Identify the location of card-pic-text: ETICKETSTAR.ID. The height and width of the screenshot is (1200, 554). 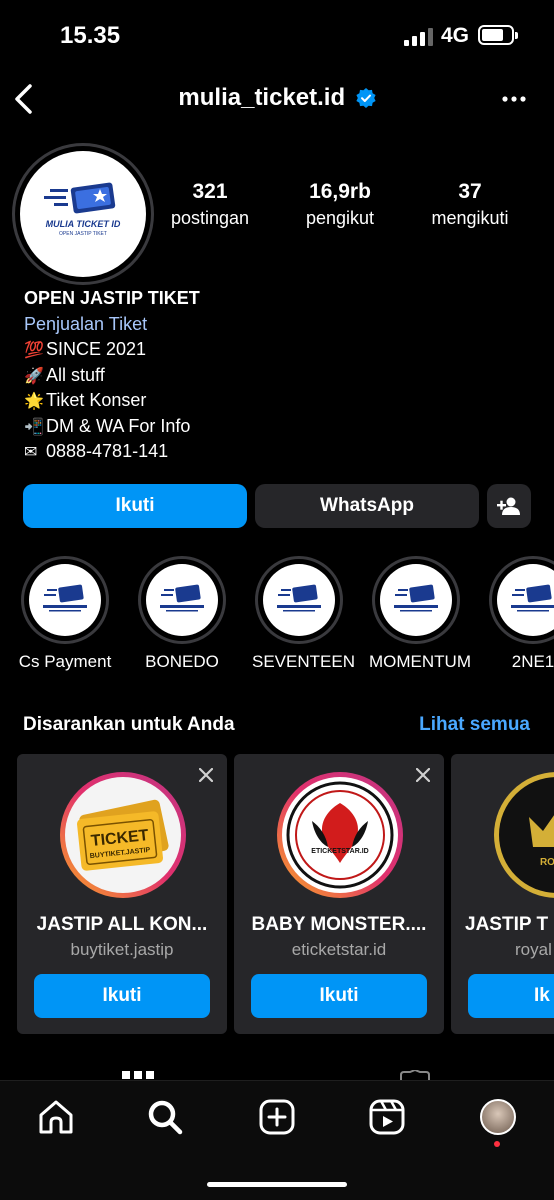
(339, 851).